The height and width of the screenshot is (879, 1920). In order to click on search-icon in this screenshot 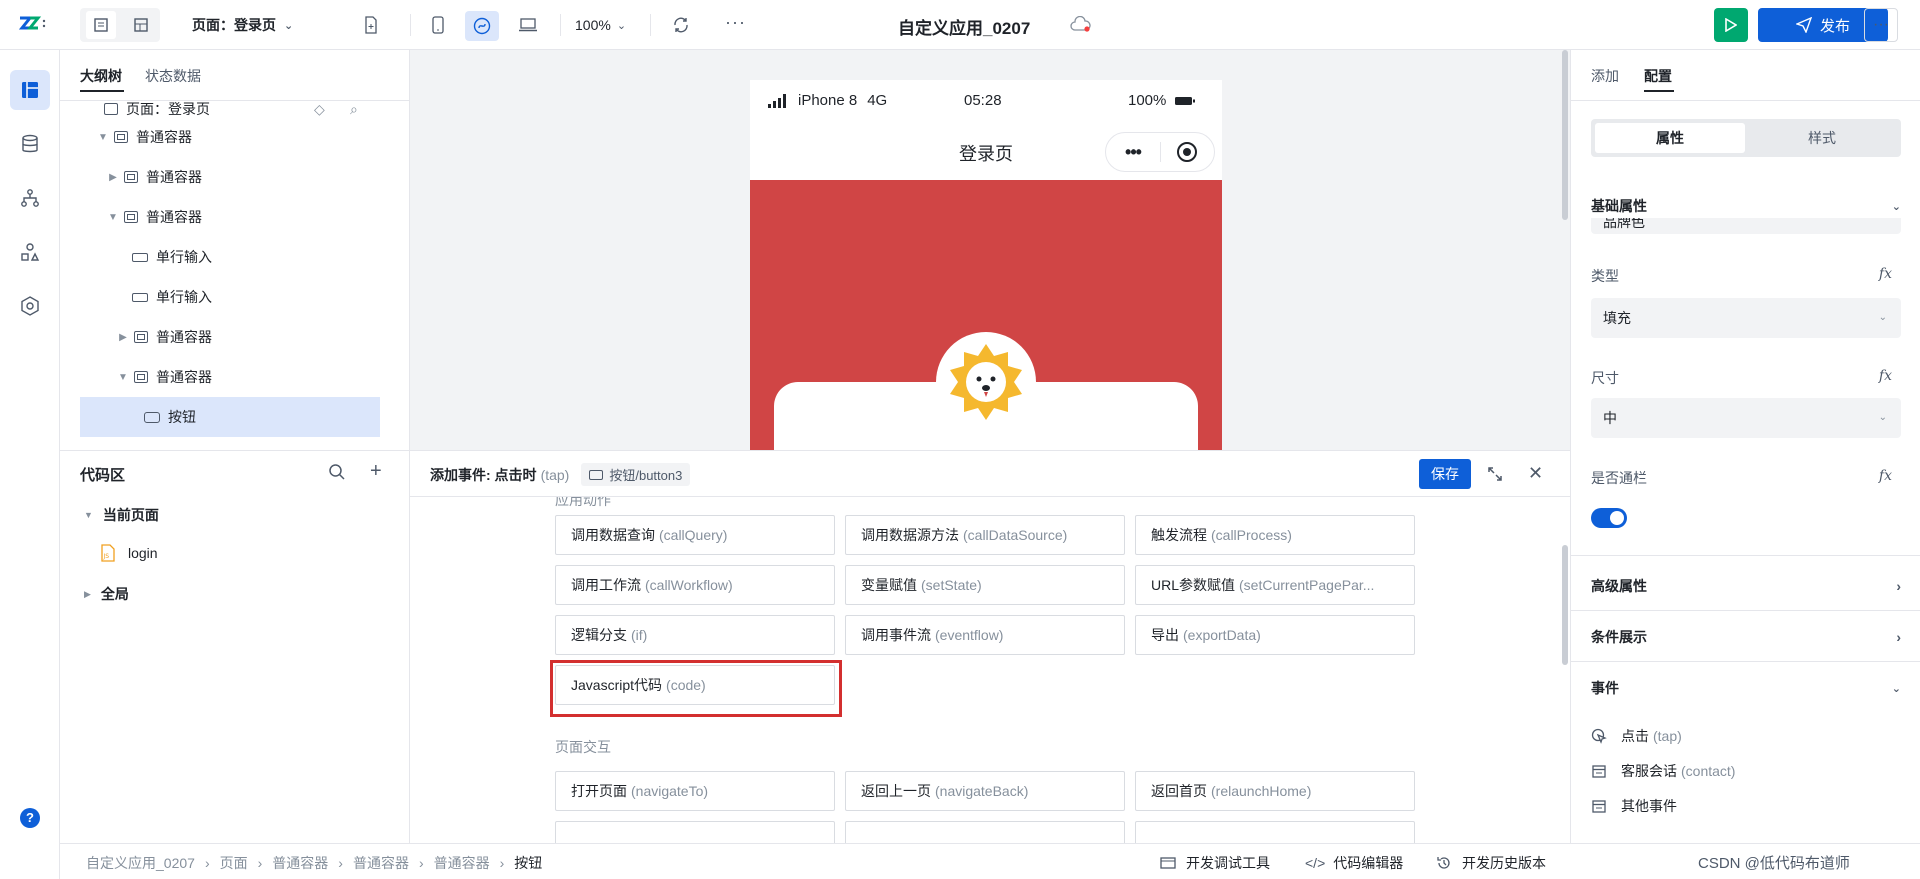, I will do `click(337, 472)`.